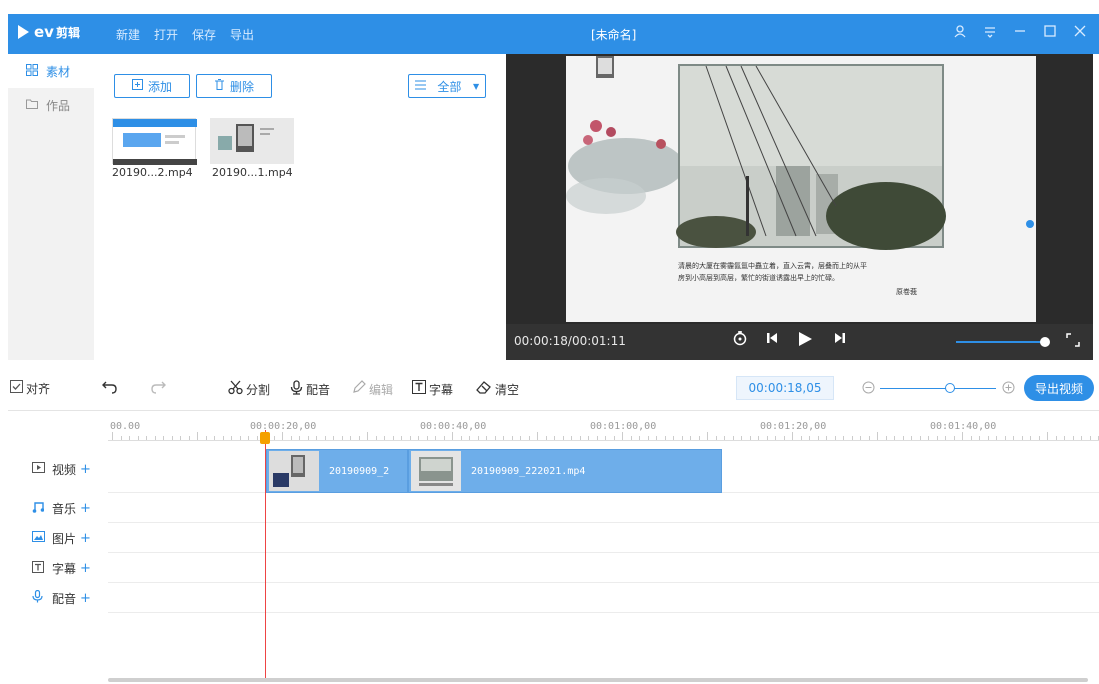 This screenshot has width=1099, height=684. I want to click on timeline-clip-1: 20190909_2, so click(337, 471).